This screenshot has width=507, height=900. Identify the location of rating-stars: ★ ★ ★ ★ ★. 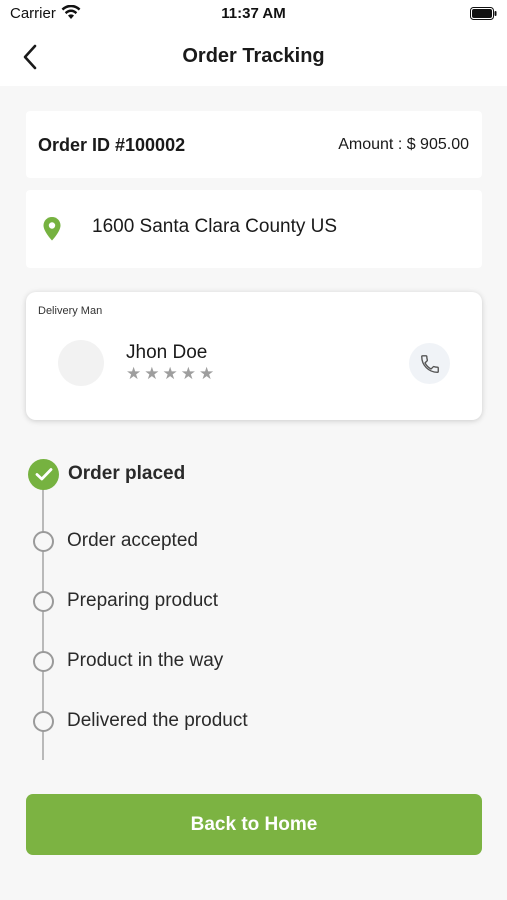
(170, 374).